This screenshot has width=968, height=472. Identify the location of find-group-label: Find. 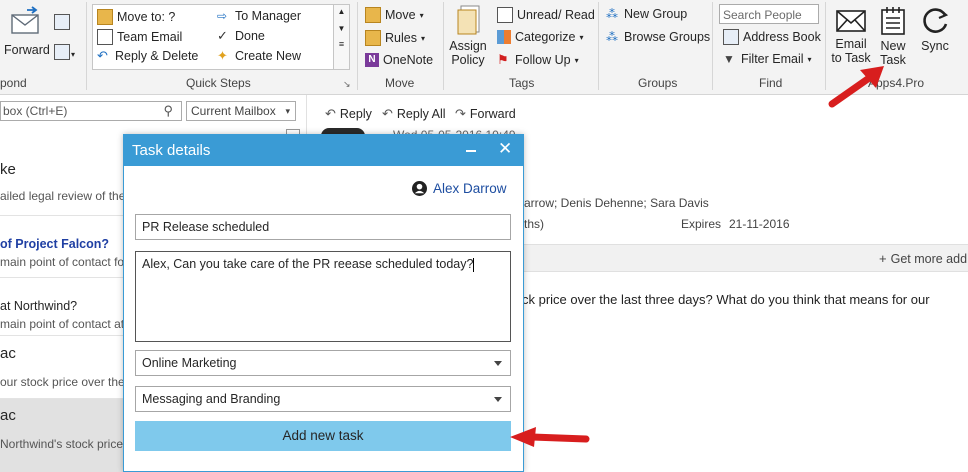
(771, 83).